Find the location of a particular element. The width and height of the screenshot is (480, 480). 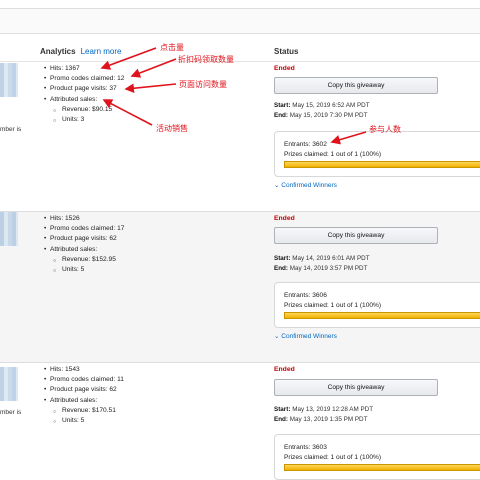

promo-stat: Promo codes claimed: 17 is located at coordinates (84, 229).